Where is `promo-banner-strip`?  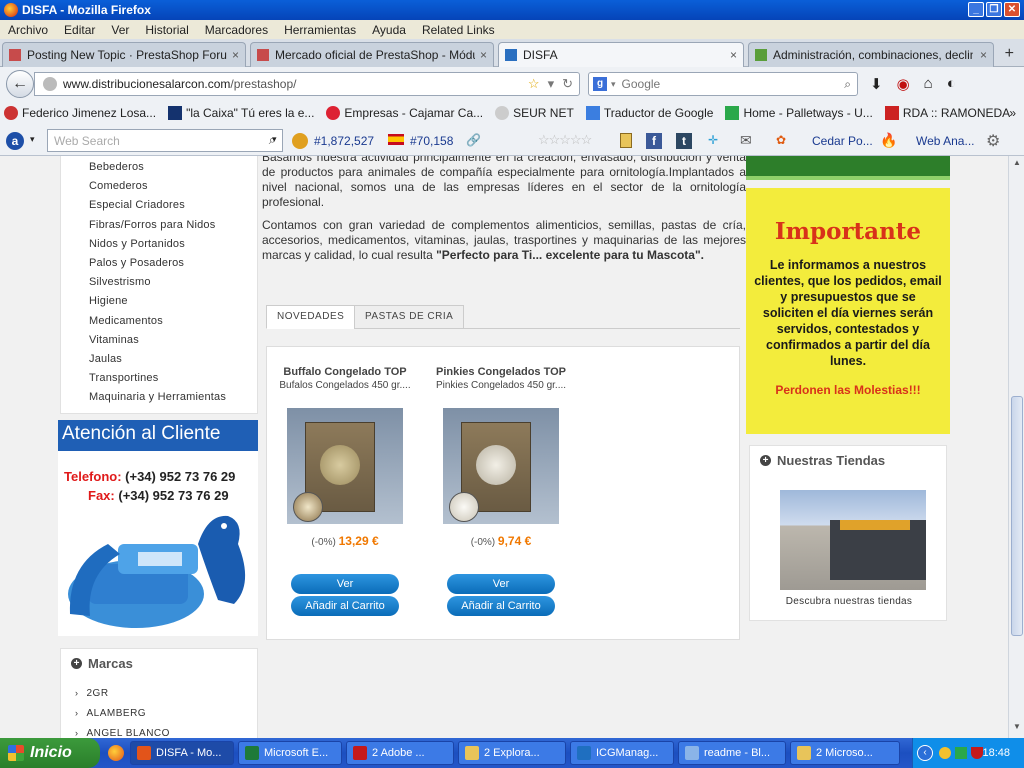
promo-banner-strip is located at coordinates (848, 168).